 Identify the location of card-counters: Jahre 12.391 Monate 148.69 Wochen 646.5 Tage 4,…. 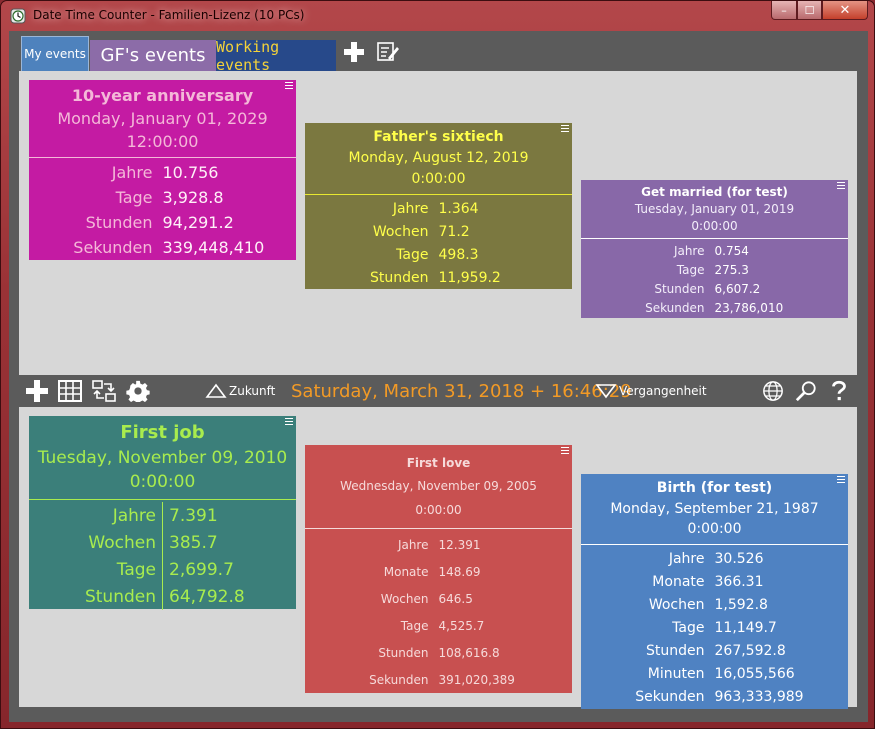
(438, 612).